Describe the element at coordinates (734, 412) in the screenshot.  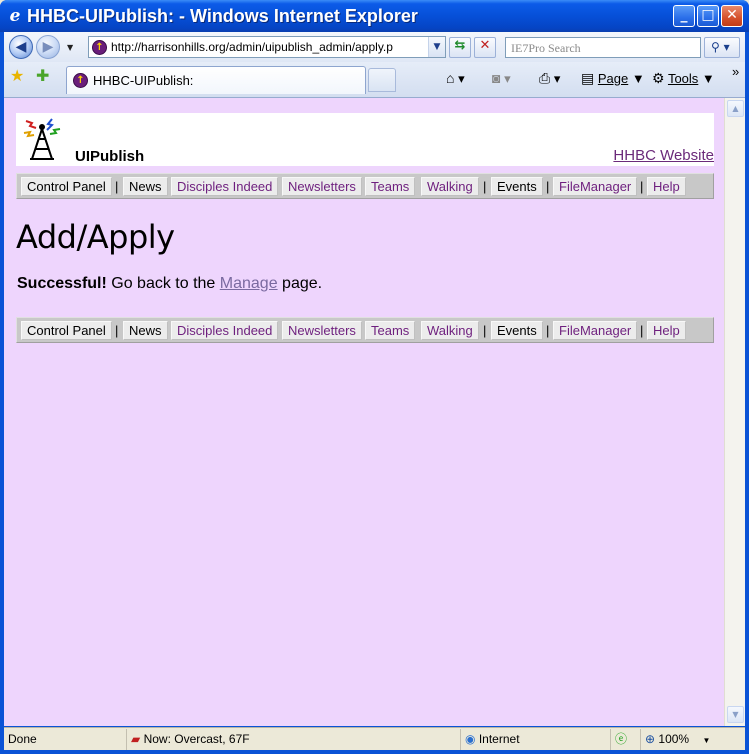
I see `vertical-scrollbar: ▲ ▼` at that location.